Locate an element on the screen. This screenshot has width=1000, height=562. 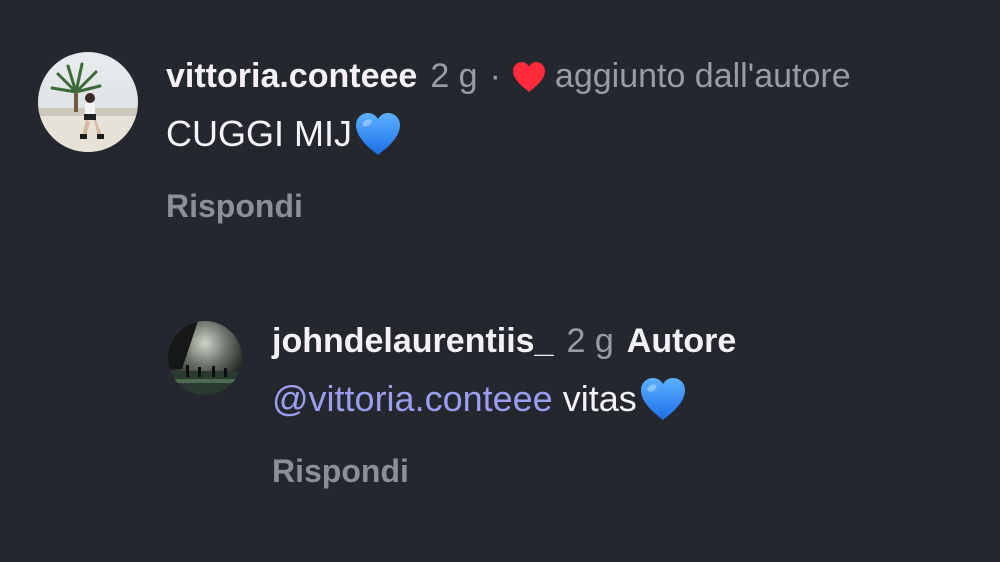
author-badge: Autore is located at coordinates (681, 341).